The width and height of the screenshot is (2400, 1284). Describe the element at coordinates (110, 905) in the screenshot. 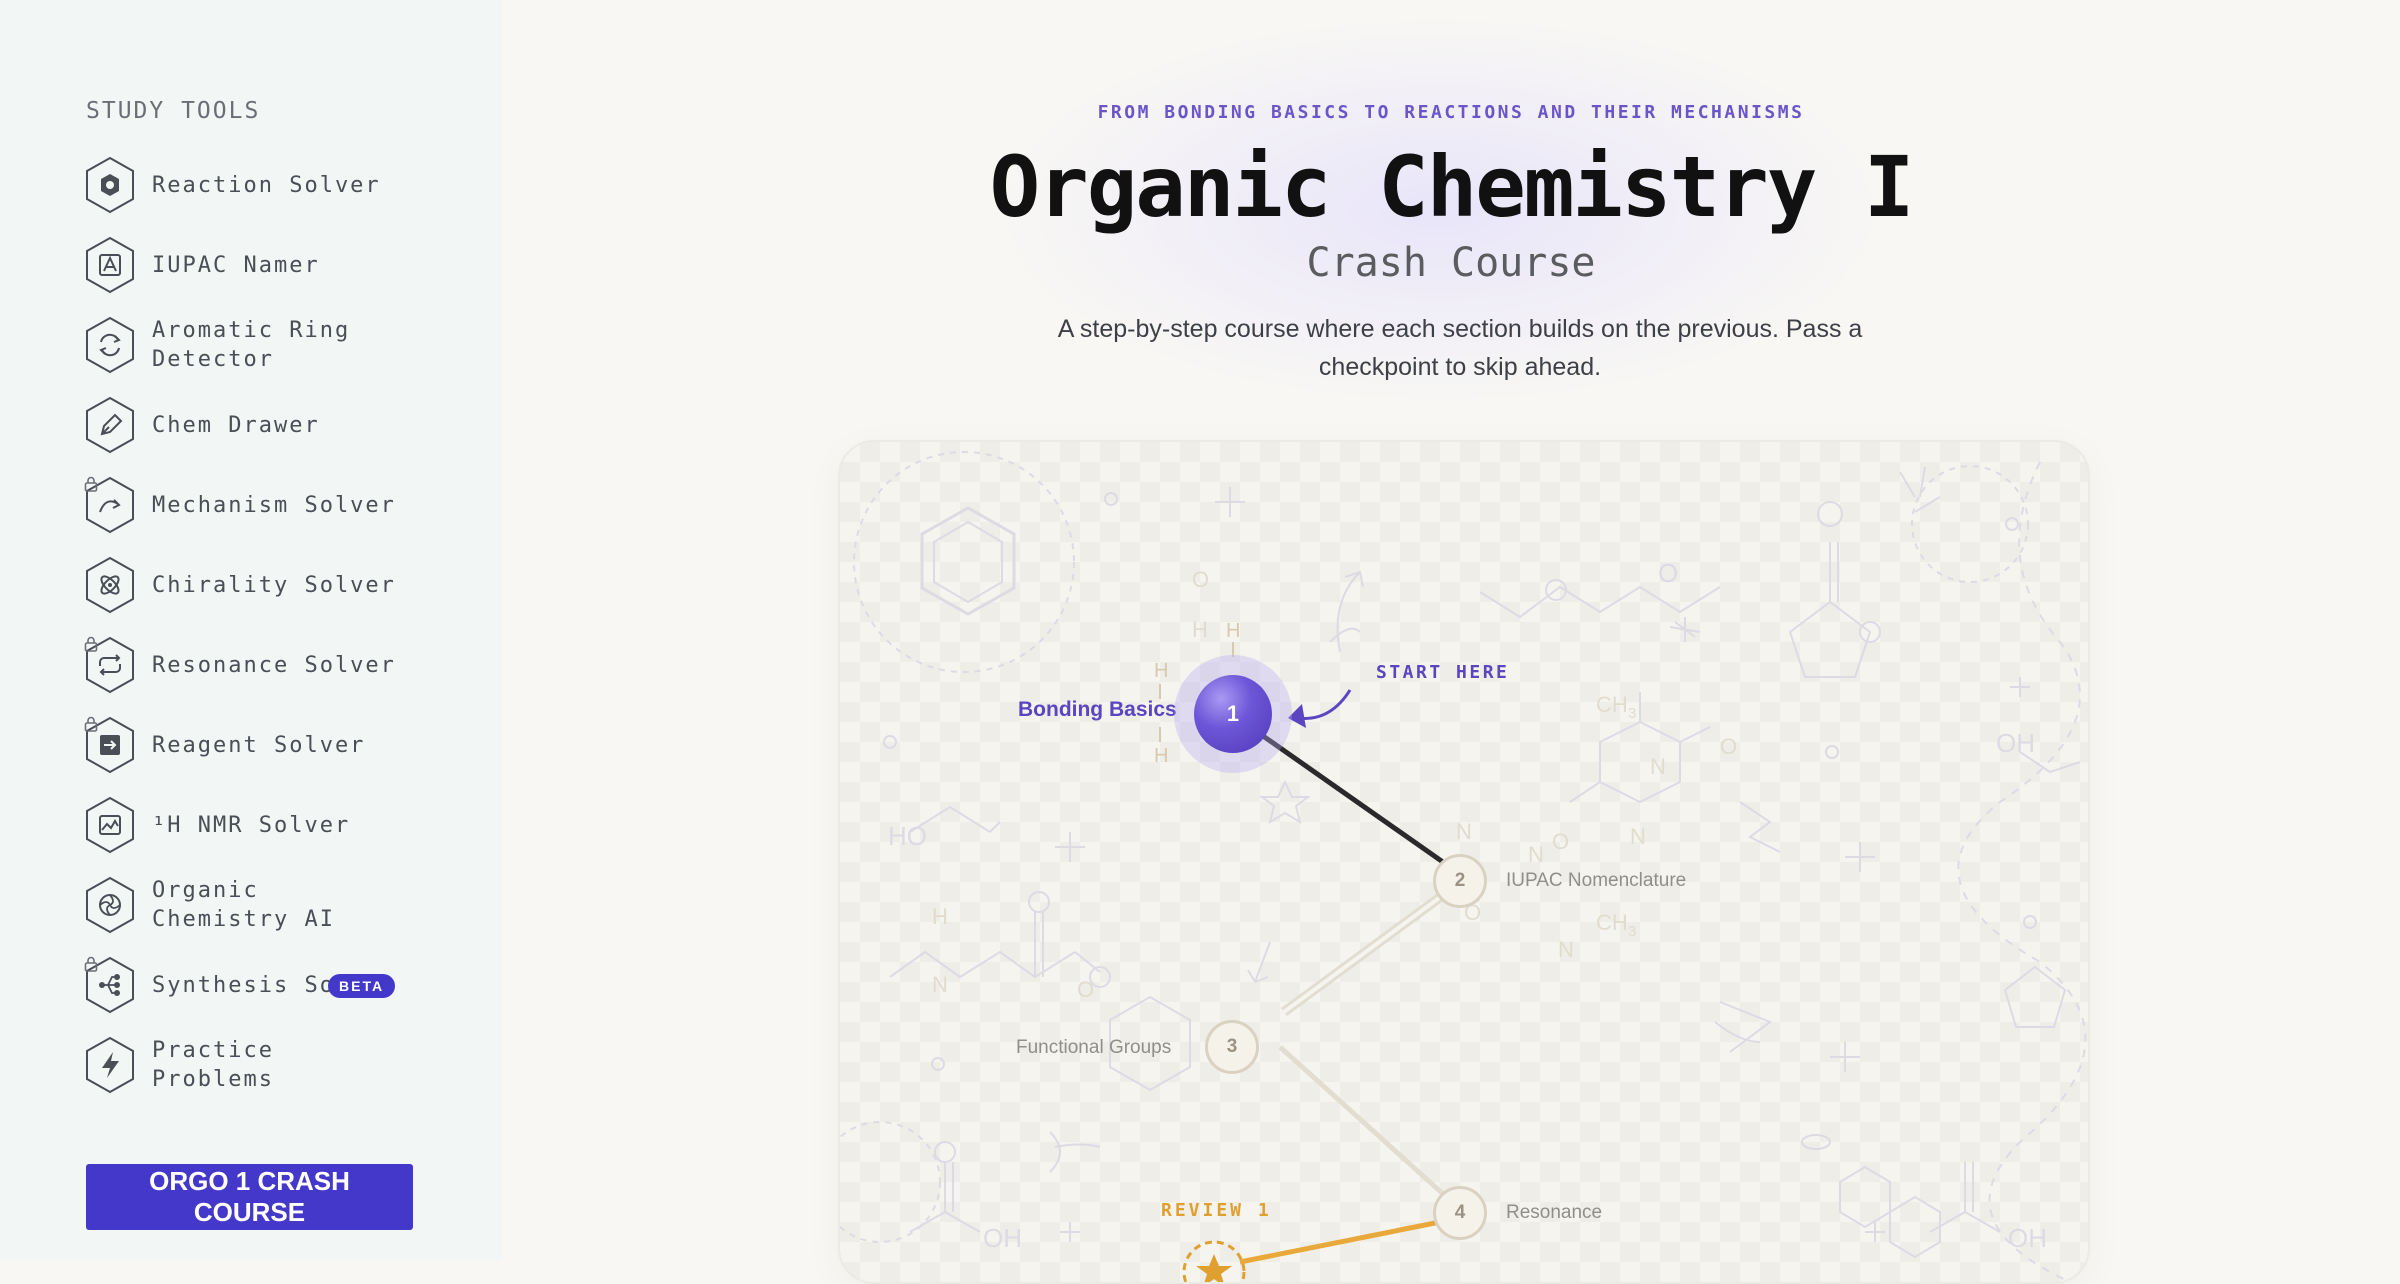

I see `spiral-icon` at that location.